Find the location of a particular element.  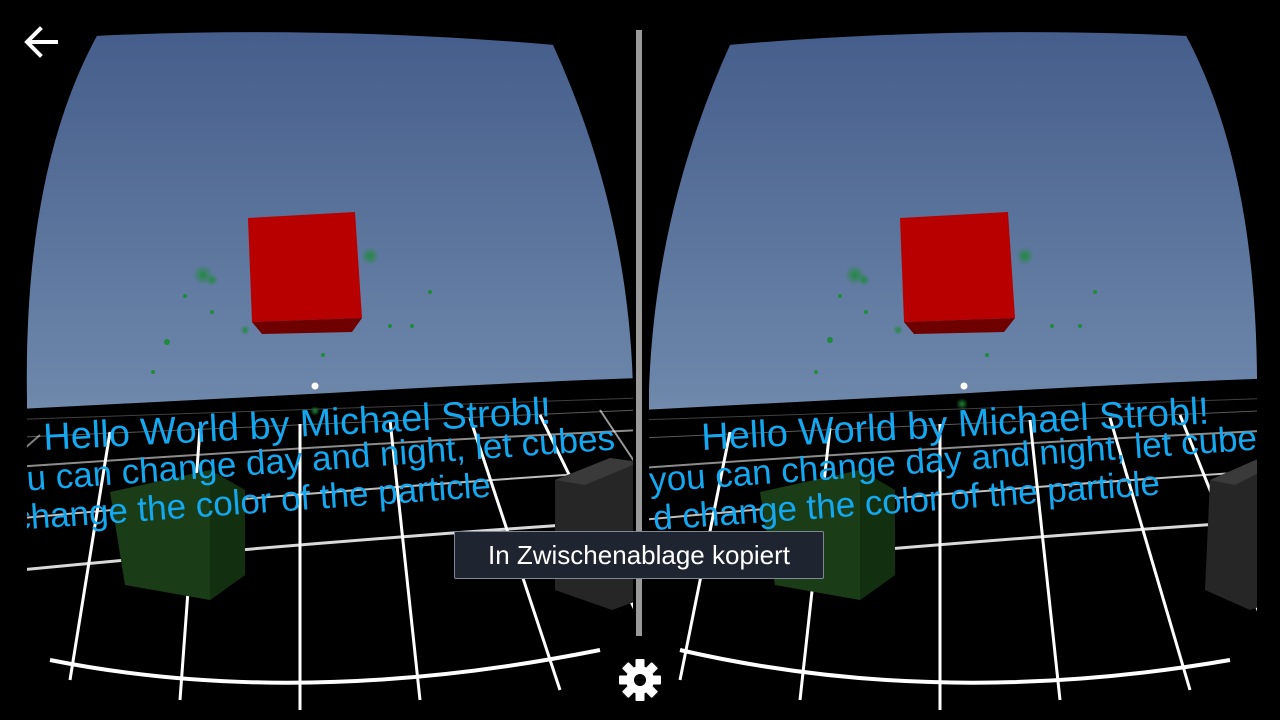

toast-message: In Zwischenablage kopiert is located at coordinates (639, 555).